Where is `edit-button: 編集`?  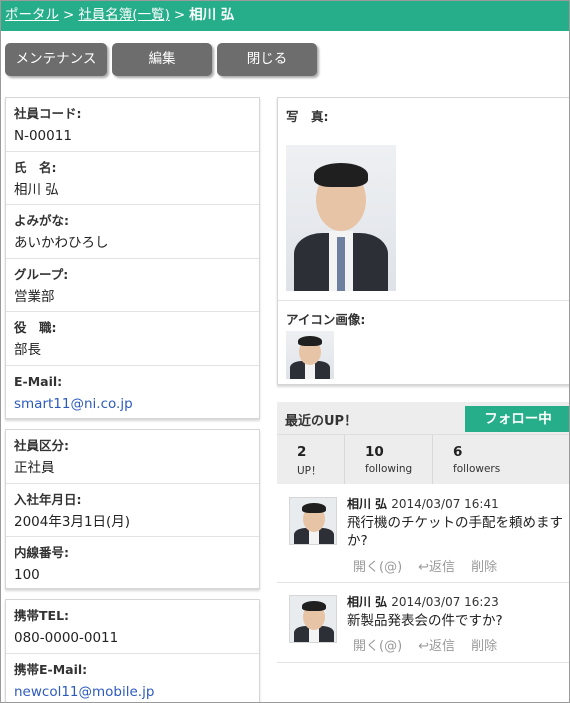
edit-button: 編集 is located at coordinates (162, 59).